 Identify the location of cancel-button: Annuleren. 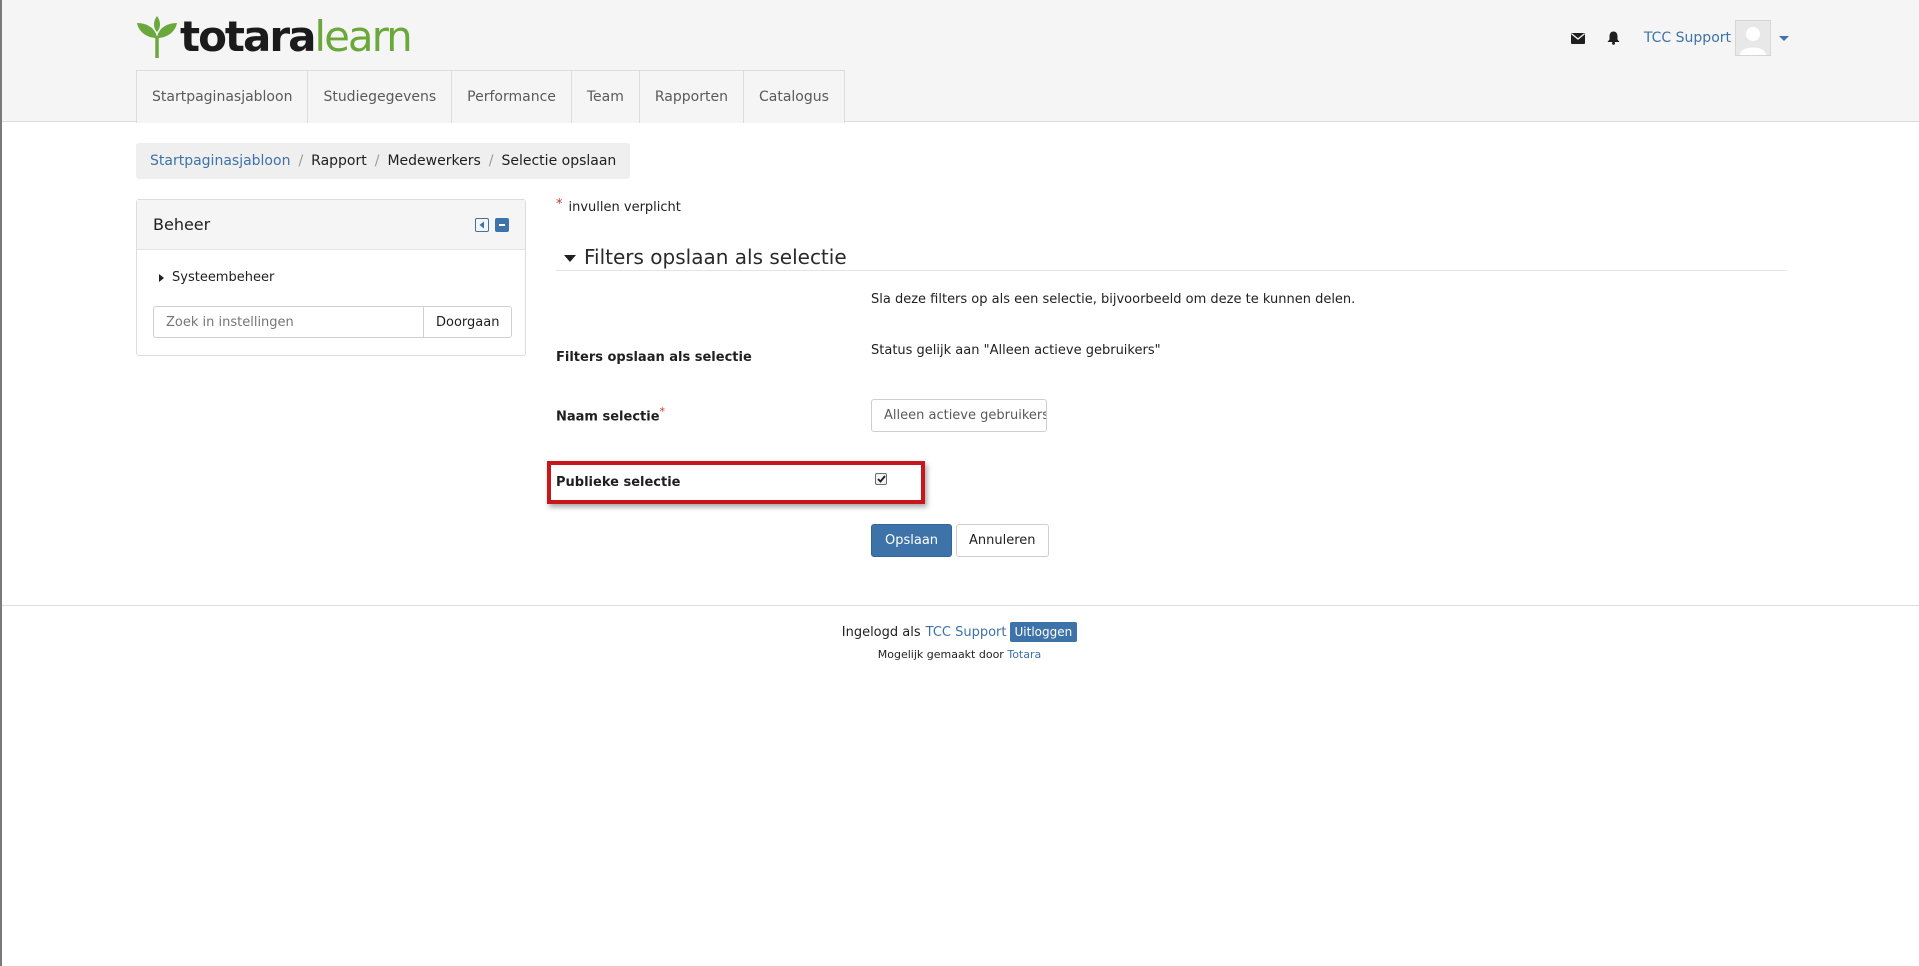
(1002, 540).